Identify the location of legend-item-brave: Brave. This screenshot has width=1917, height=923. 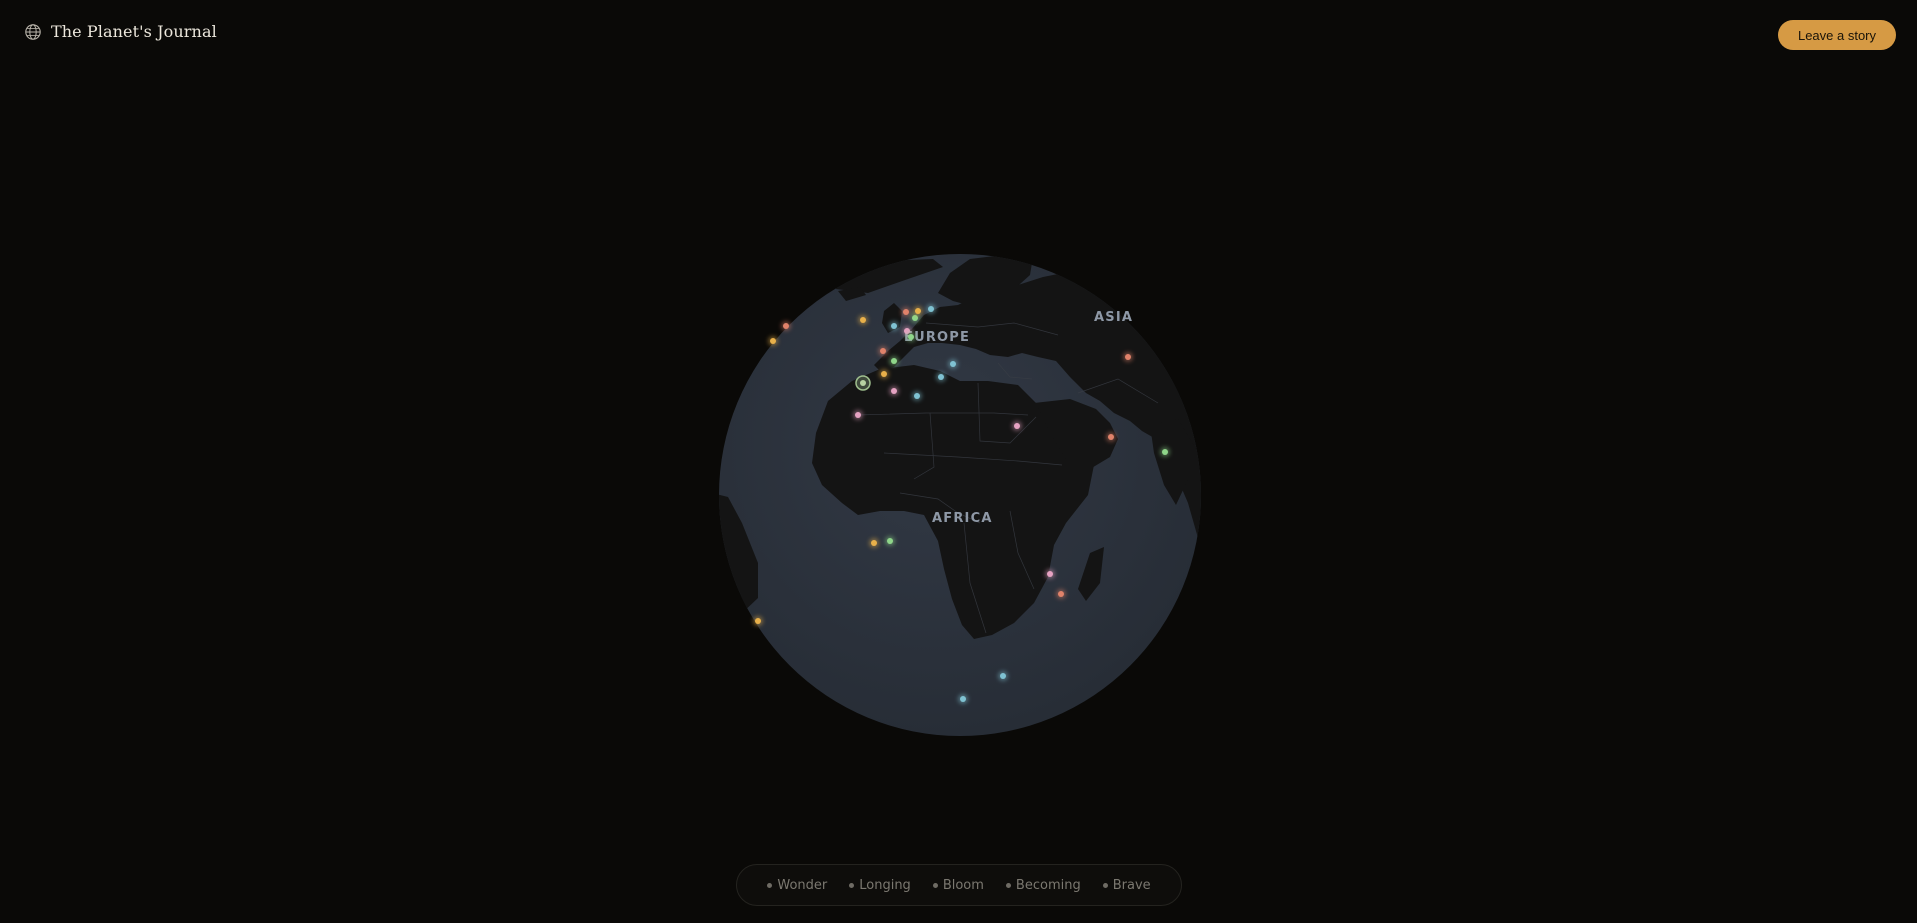
(1126, 885).